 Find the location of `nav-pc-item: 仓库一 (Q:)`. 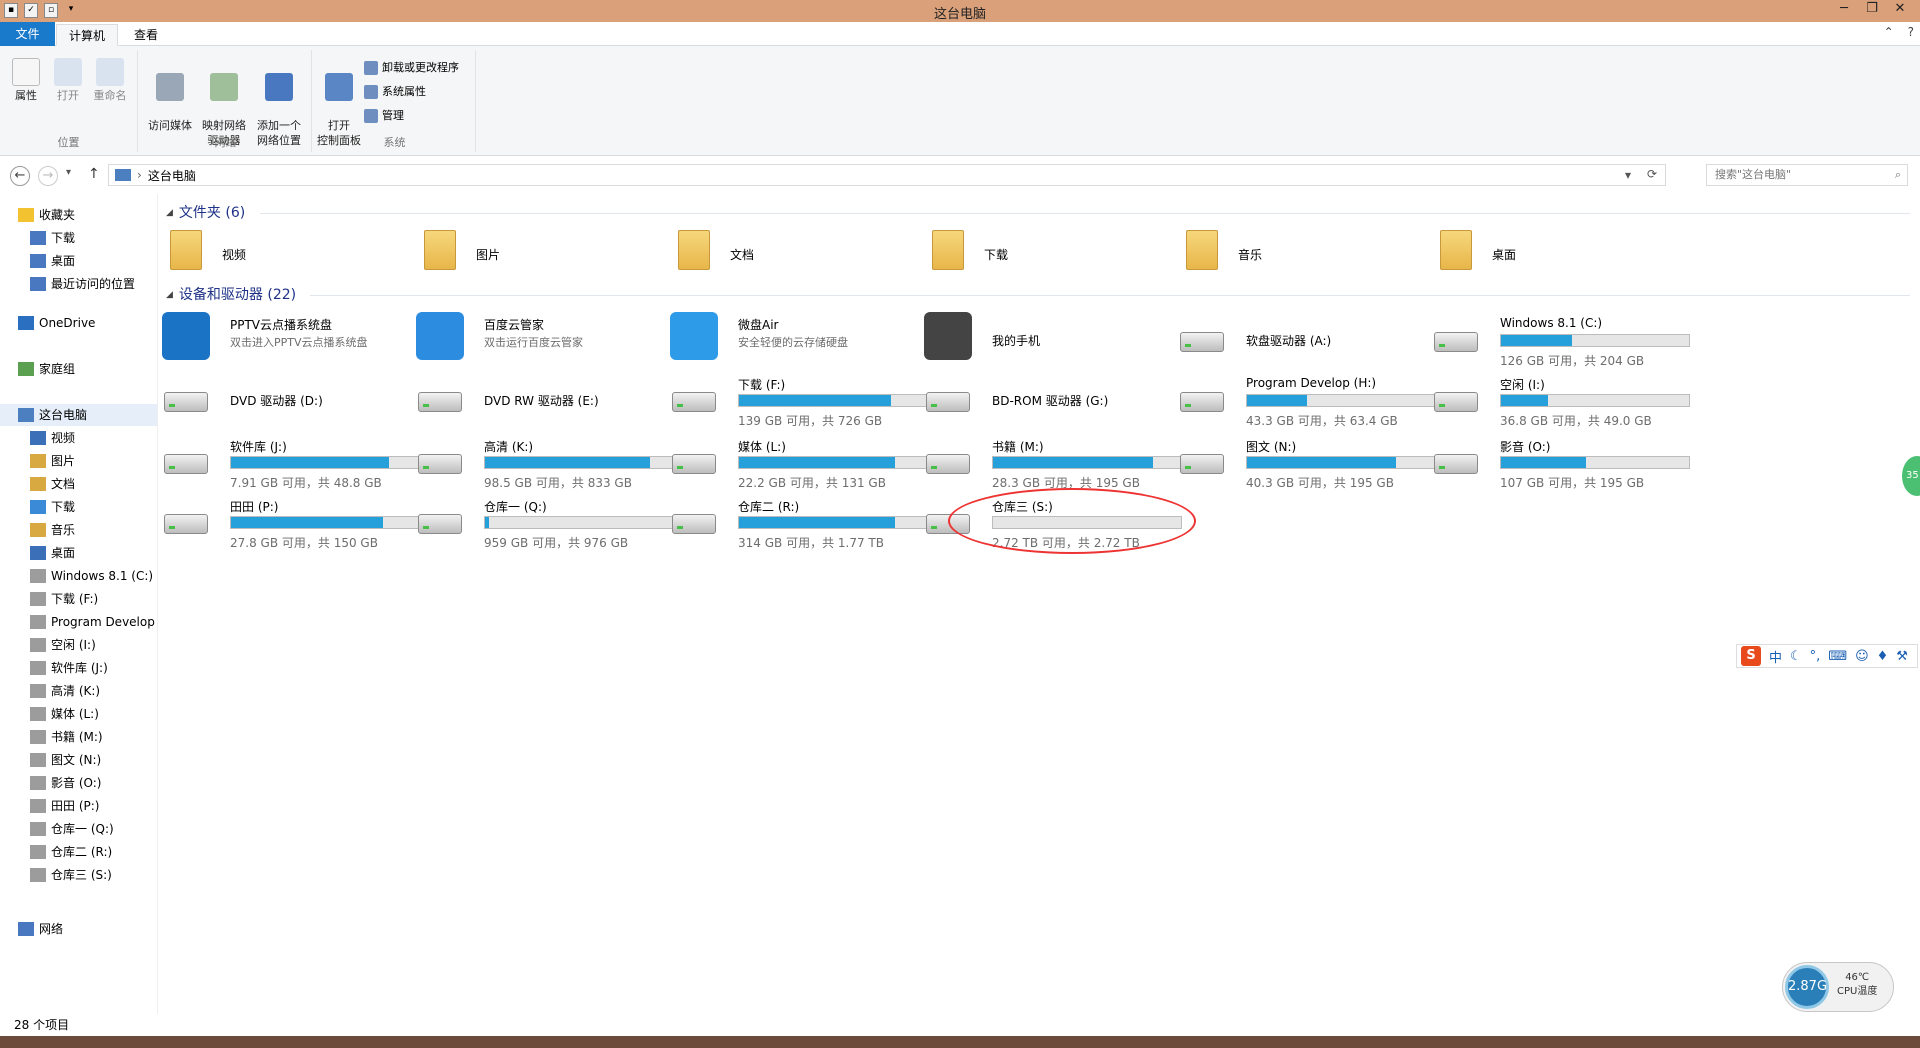

nav-pc-item: 仓库一 (Q:) is located at coordinates (57, 829).